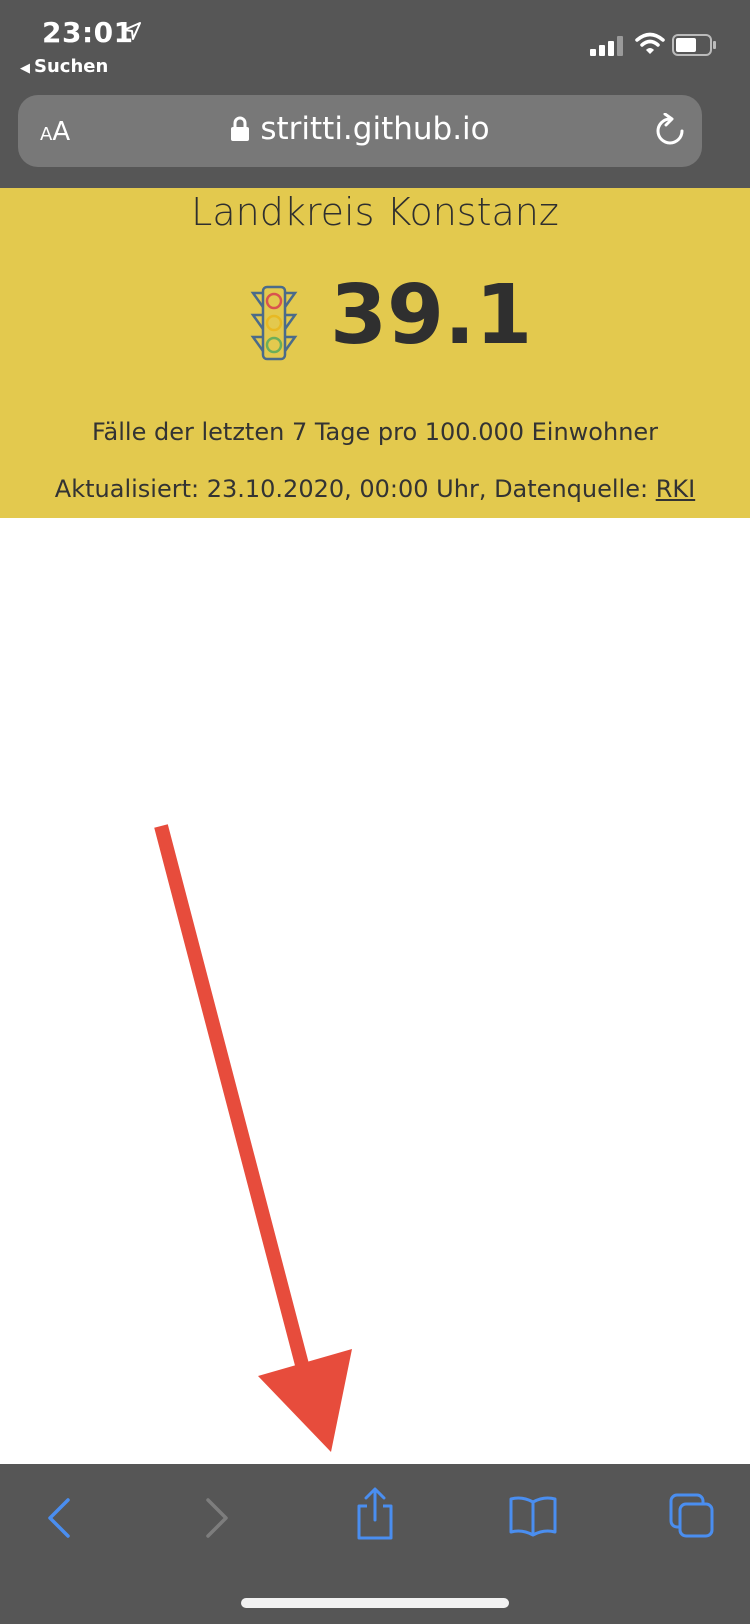  What do you see at coordinates (533, 1516) in the screenshot?
I see `bookmarks-icon` at bounding box center [533, 1516].